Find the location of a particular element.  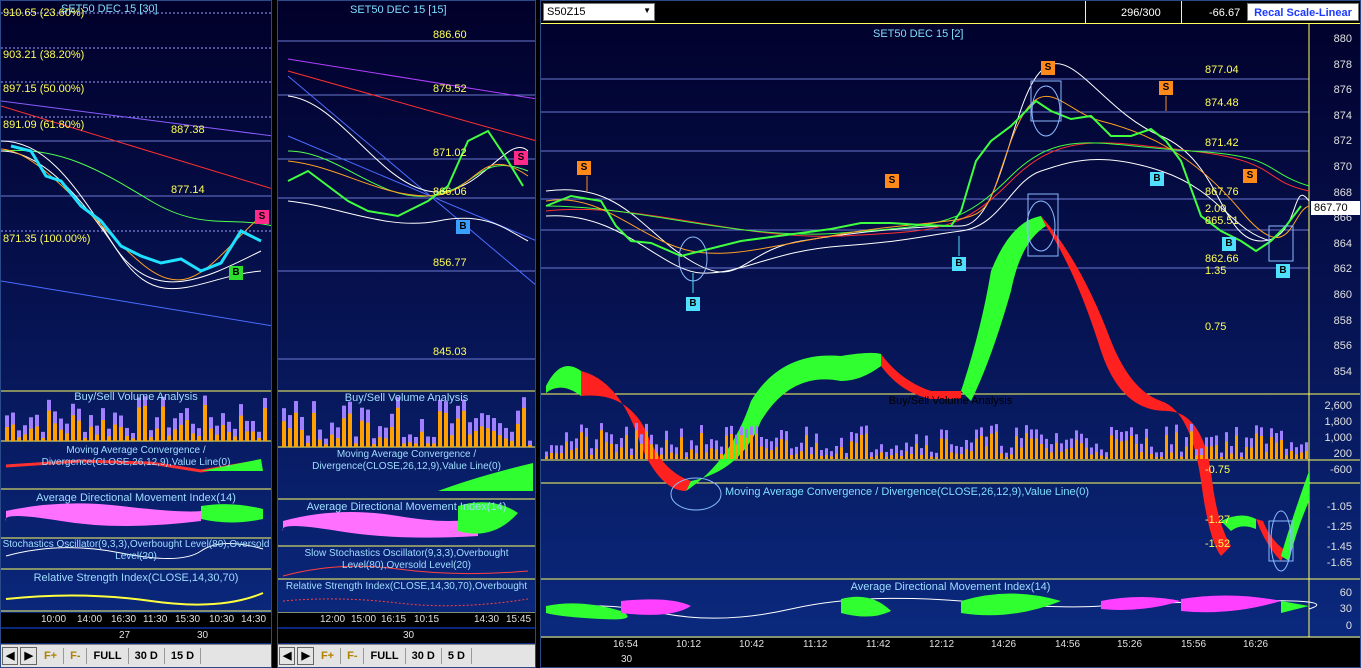

price-label: 879.52 is located at coordinates (450, 89).